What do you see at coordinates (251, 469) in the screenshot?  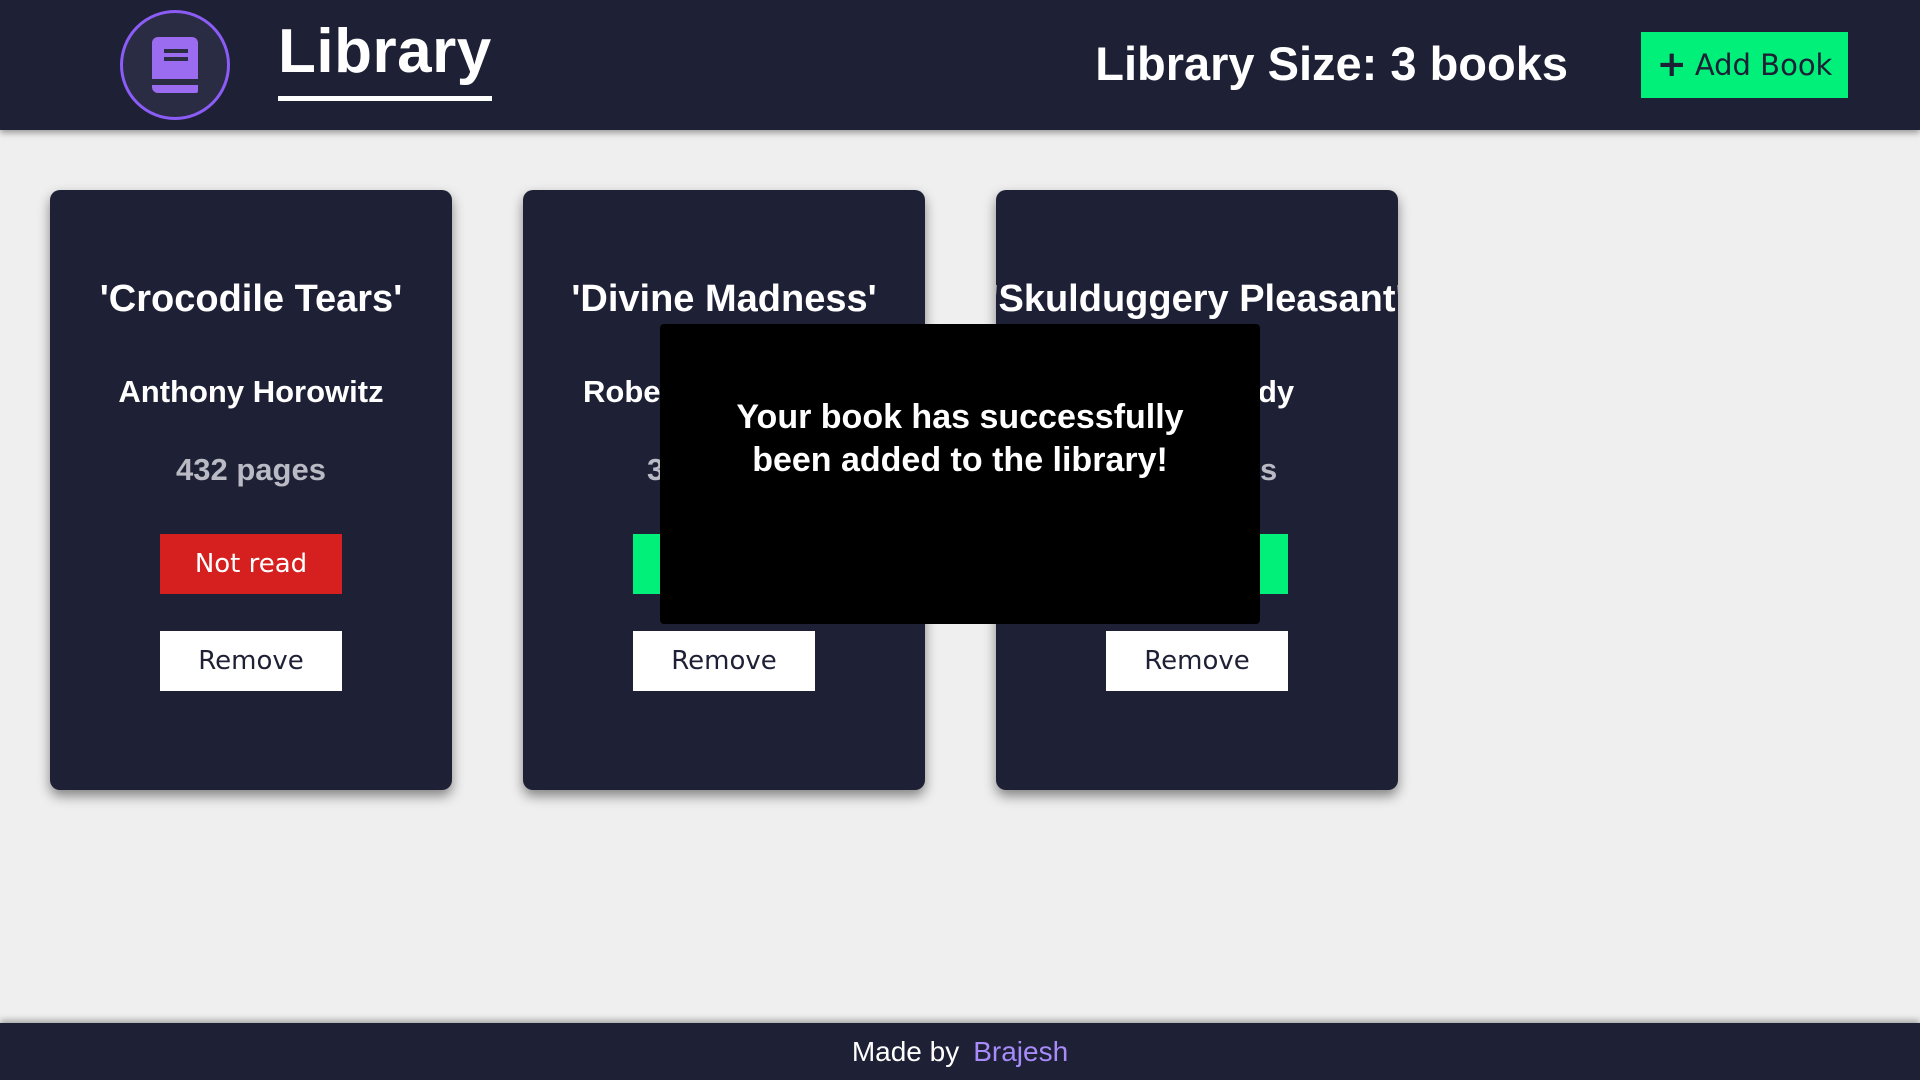 I see `book-pages: 432 pages` at bounding box center [251, 469].